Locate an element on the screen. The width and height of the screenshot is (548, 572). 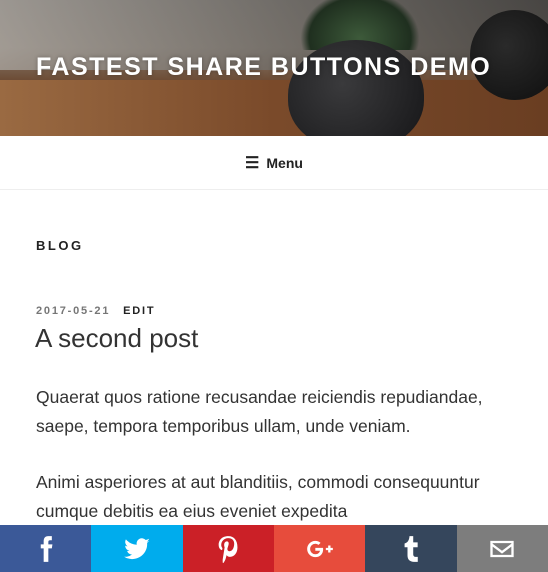
google-plus-share-button is located at coordinates (319, 548).